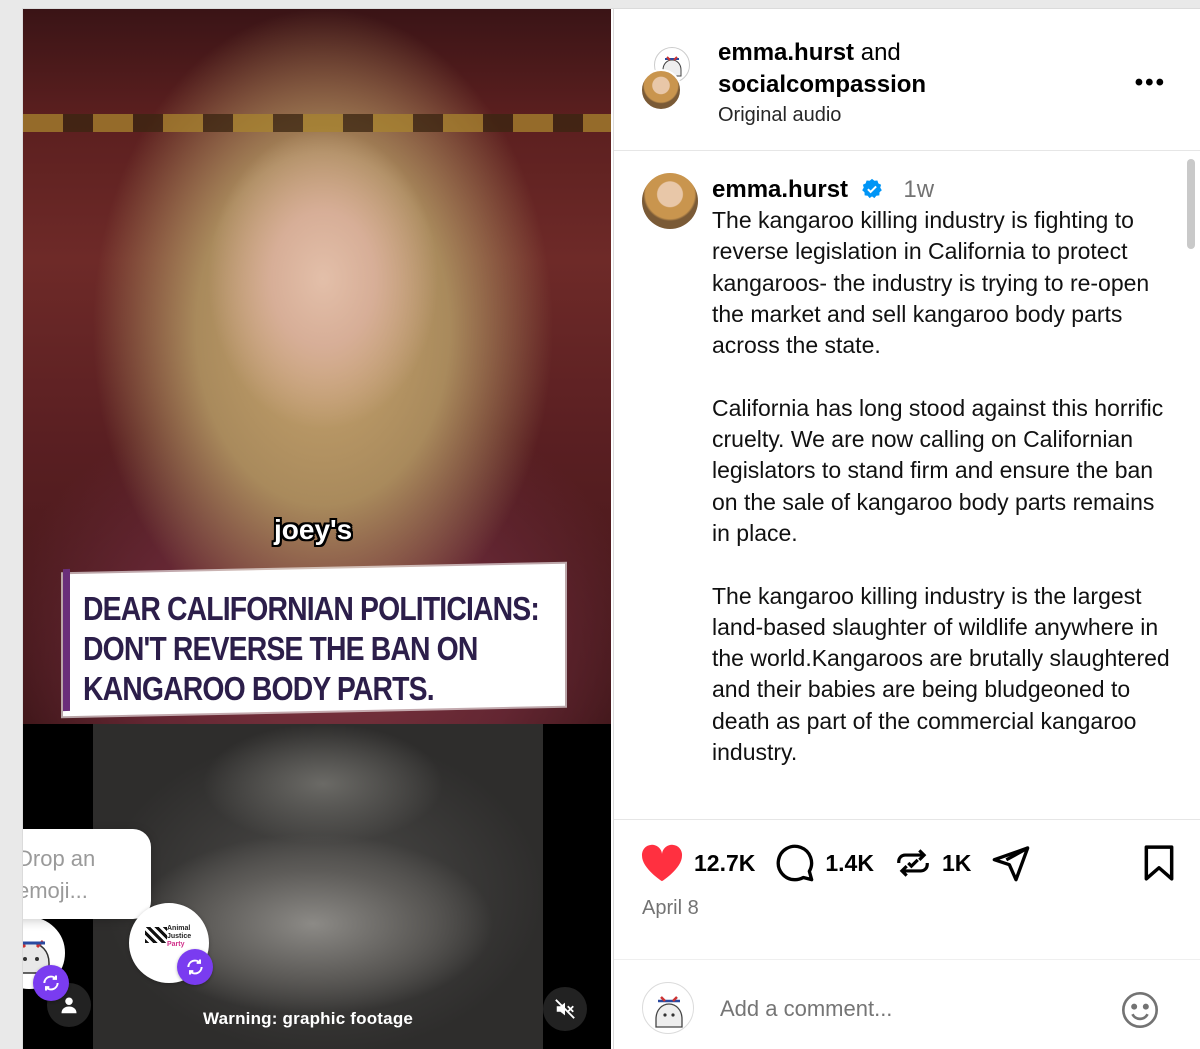  What do you see at coordinates (824, 863) in the screenshot?
I see `comment-action: 1.4K` at bounding box center [824, 863].